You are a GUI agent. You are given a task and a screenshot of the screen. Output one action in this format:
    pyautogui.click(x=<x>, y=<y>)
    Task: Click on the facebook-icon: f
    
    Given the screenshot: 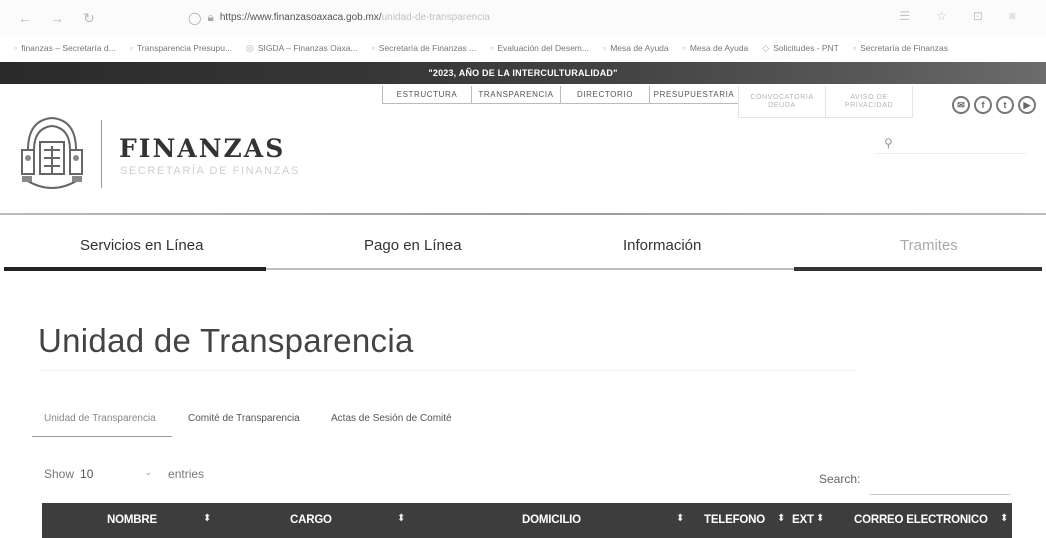 What is the action you would take?
    pyautogui.click(x=983, y=105)
    